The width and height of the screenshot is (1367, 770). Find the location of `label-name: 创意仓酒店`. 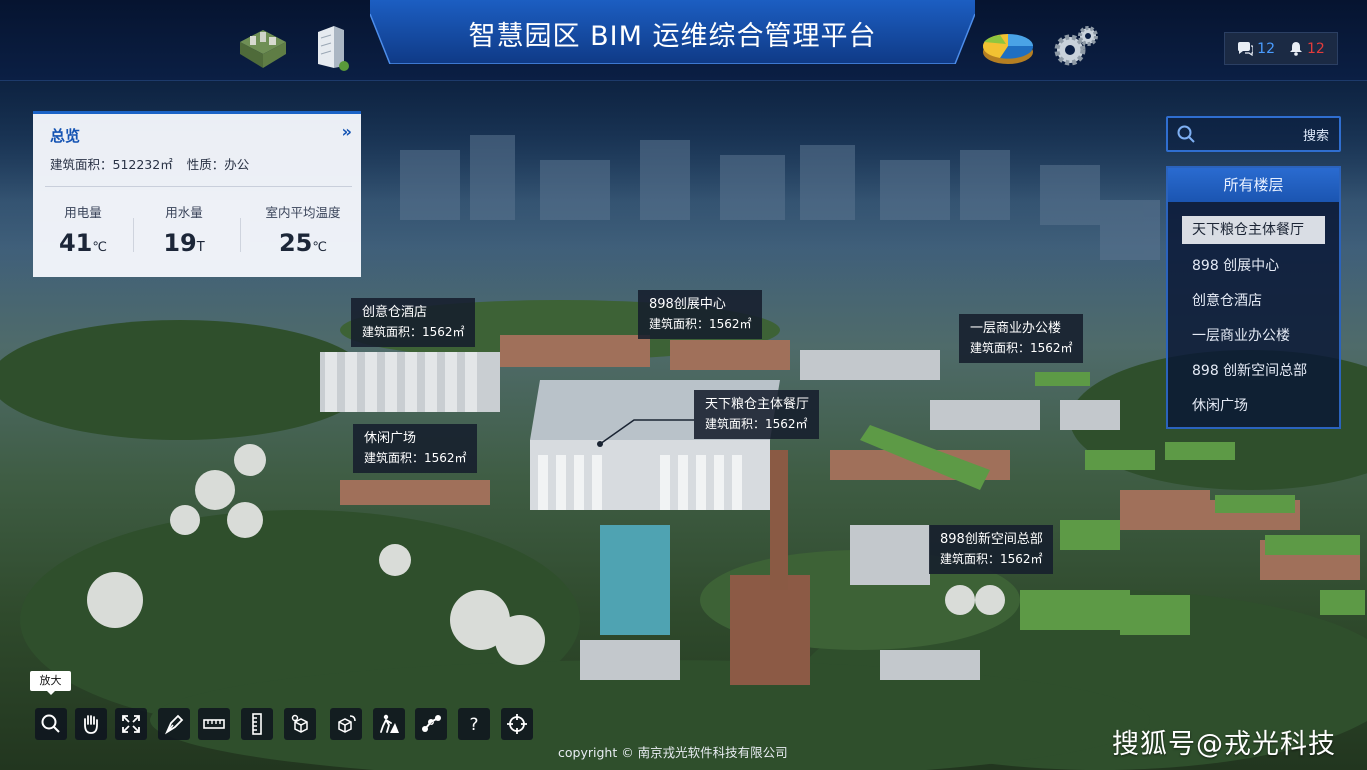

label-name: 创意仓酒店 is located at coordinates (395, 312).